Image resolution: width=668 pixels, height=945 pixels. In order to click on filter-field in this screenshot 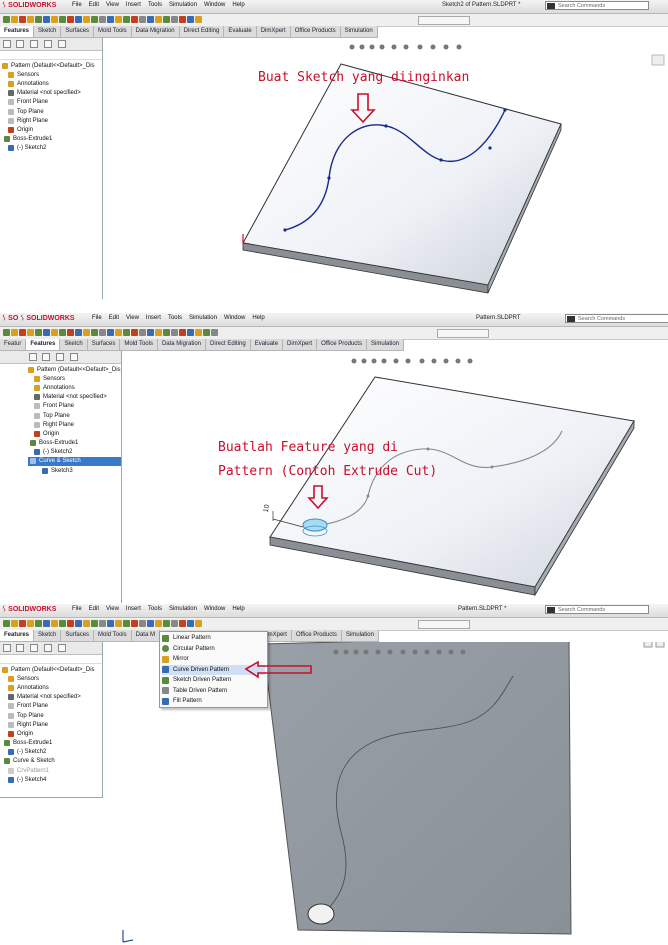, I will do `click(51, 55)`.